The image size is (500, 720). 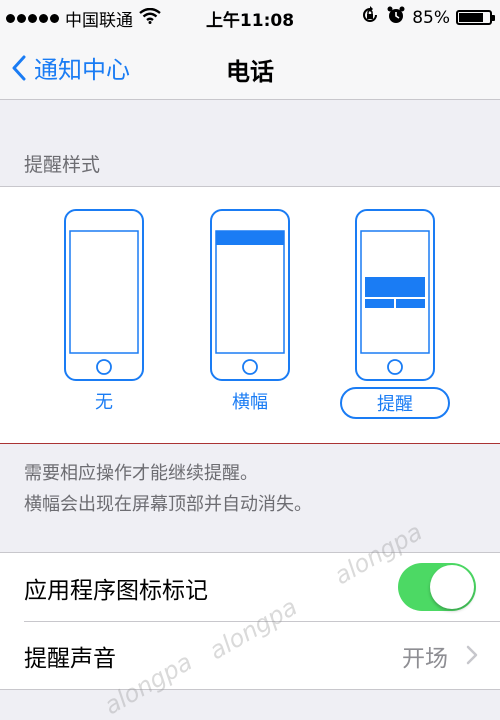 I want to click on alert-style-header: 提醒样式, so click(x=62, y=165).